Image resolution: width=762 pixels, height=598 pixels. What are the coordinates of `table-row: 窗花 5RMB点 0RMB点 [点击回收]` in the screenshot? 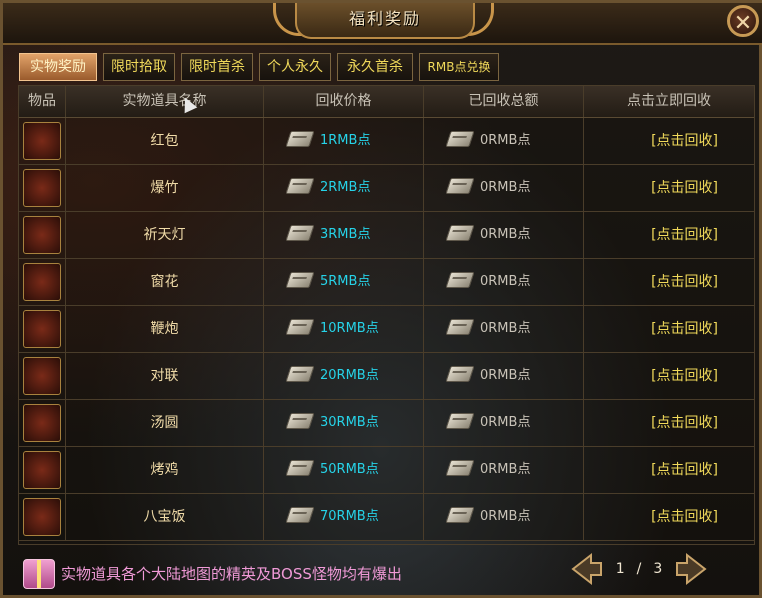 It's located at (386, 282).